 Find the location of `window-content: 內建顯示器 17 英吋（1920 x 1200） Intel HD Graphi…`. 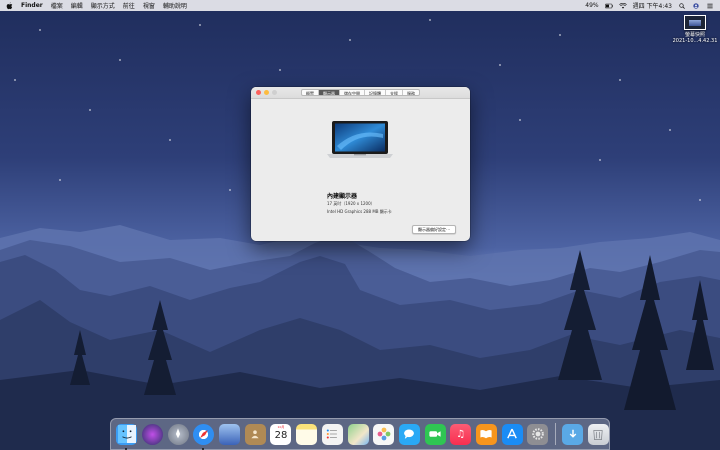

window-content: 內建顯示器 17 英吋（1920 x 1200） Intel HD Graphi… is located at coordinates (360, 170).